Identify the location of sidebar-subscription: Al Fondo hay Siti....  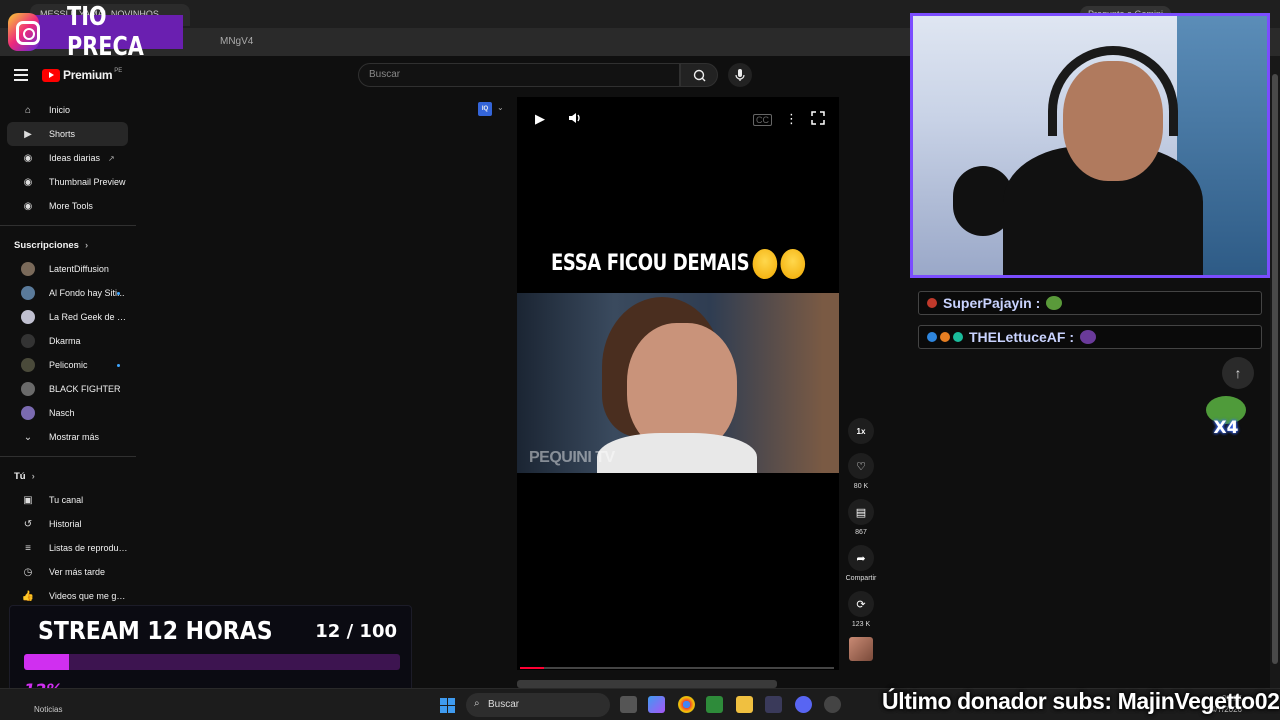
(67, 293).